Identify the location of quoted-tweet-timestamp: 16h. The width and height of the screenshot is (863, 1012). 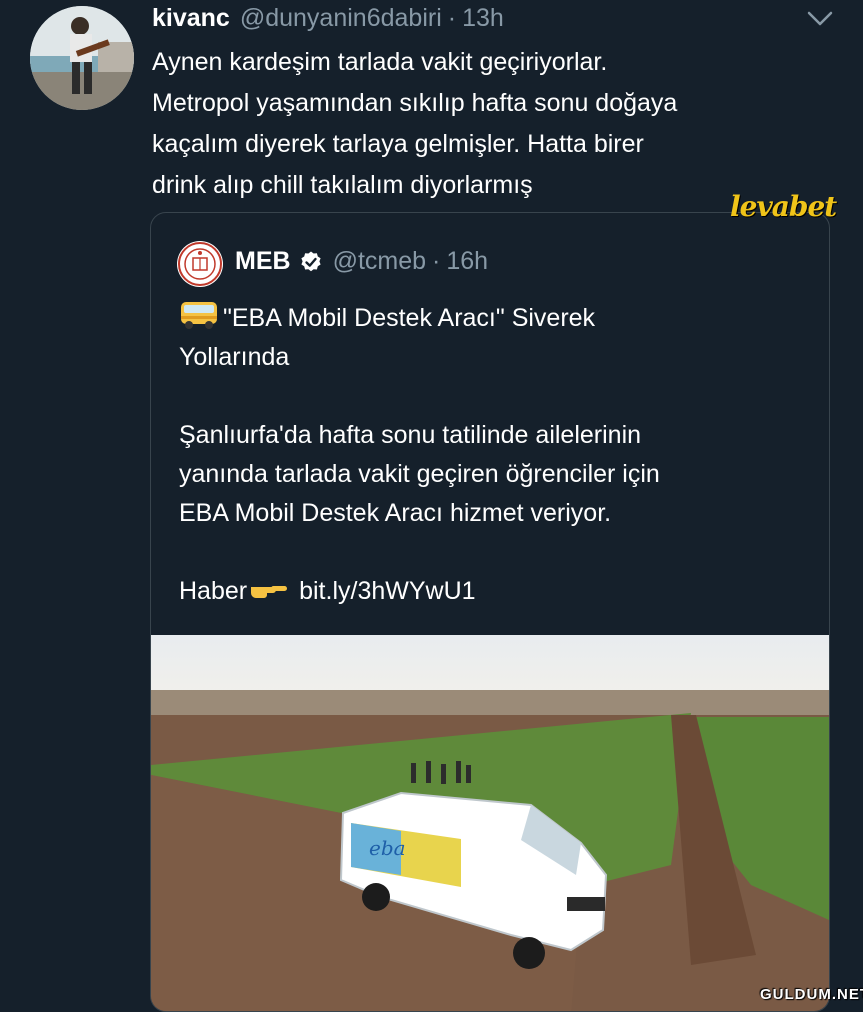
(467, 261).